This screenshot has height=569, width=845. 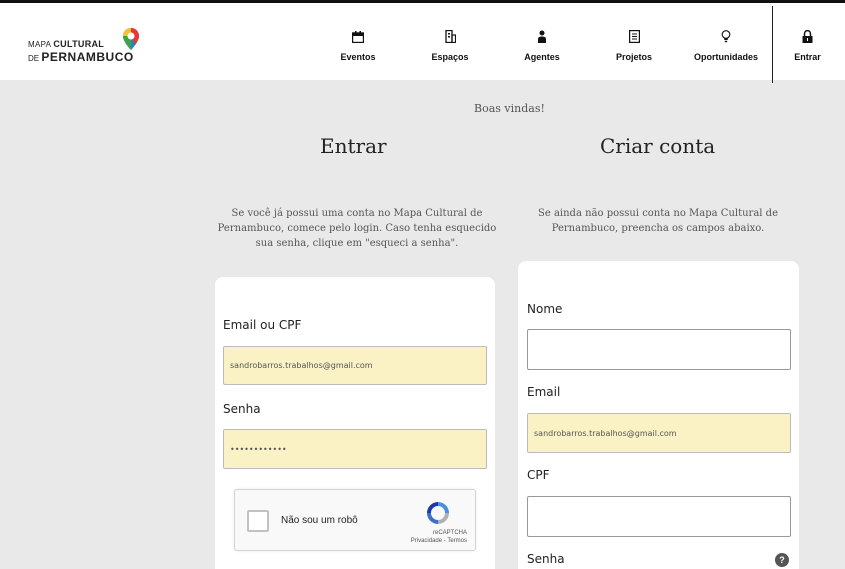 I want to click on login-password-label: Senha, so click(x=242, y=409).